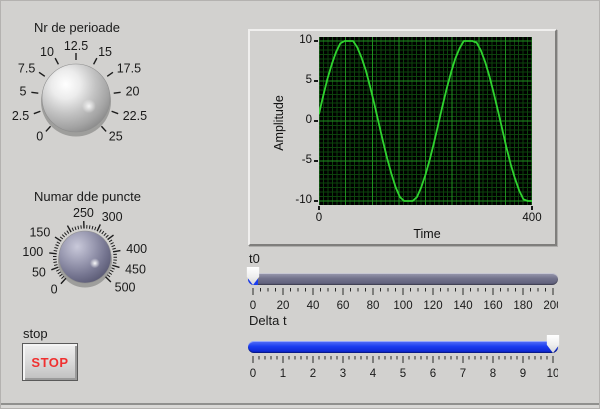 The height and width of the screenshot is (409, 600). I want to click on slider-delta-label: Delta t, so click(268, 320).